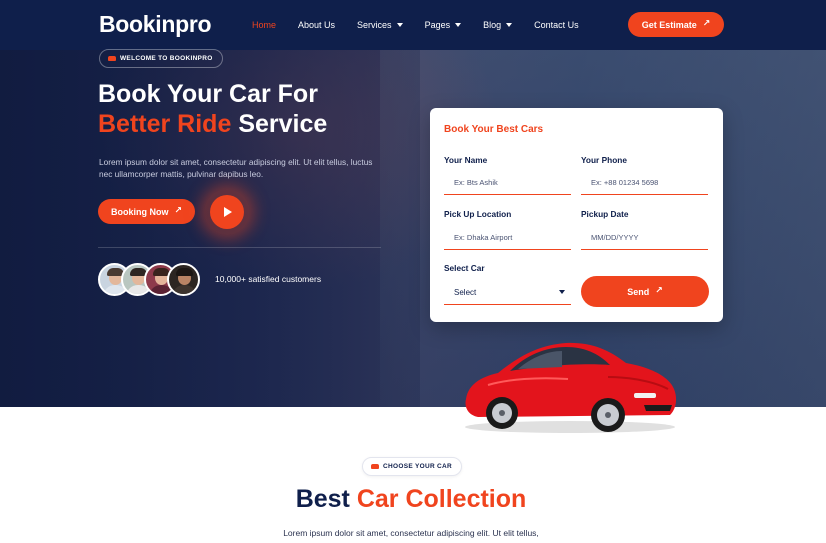  Describe the element at coordinates (562, 292) in the screenshot. I see `caret-down-icon` at that location.